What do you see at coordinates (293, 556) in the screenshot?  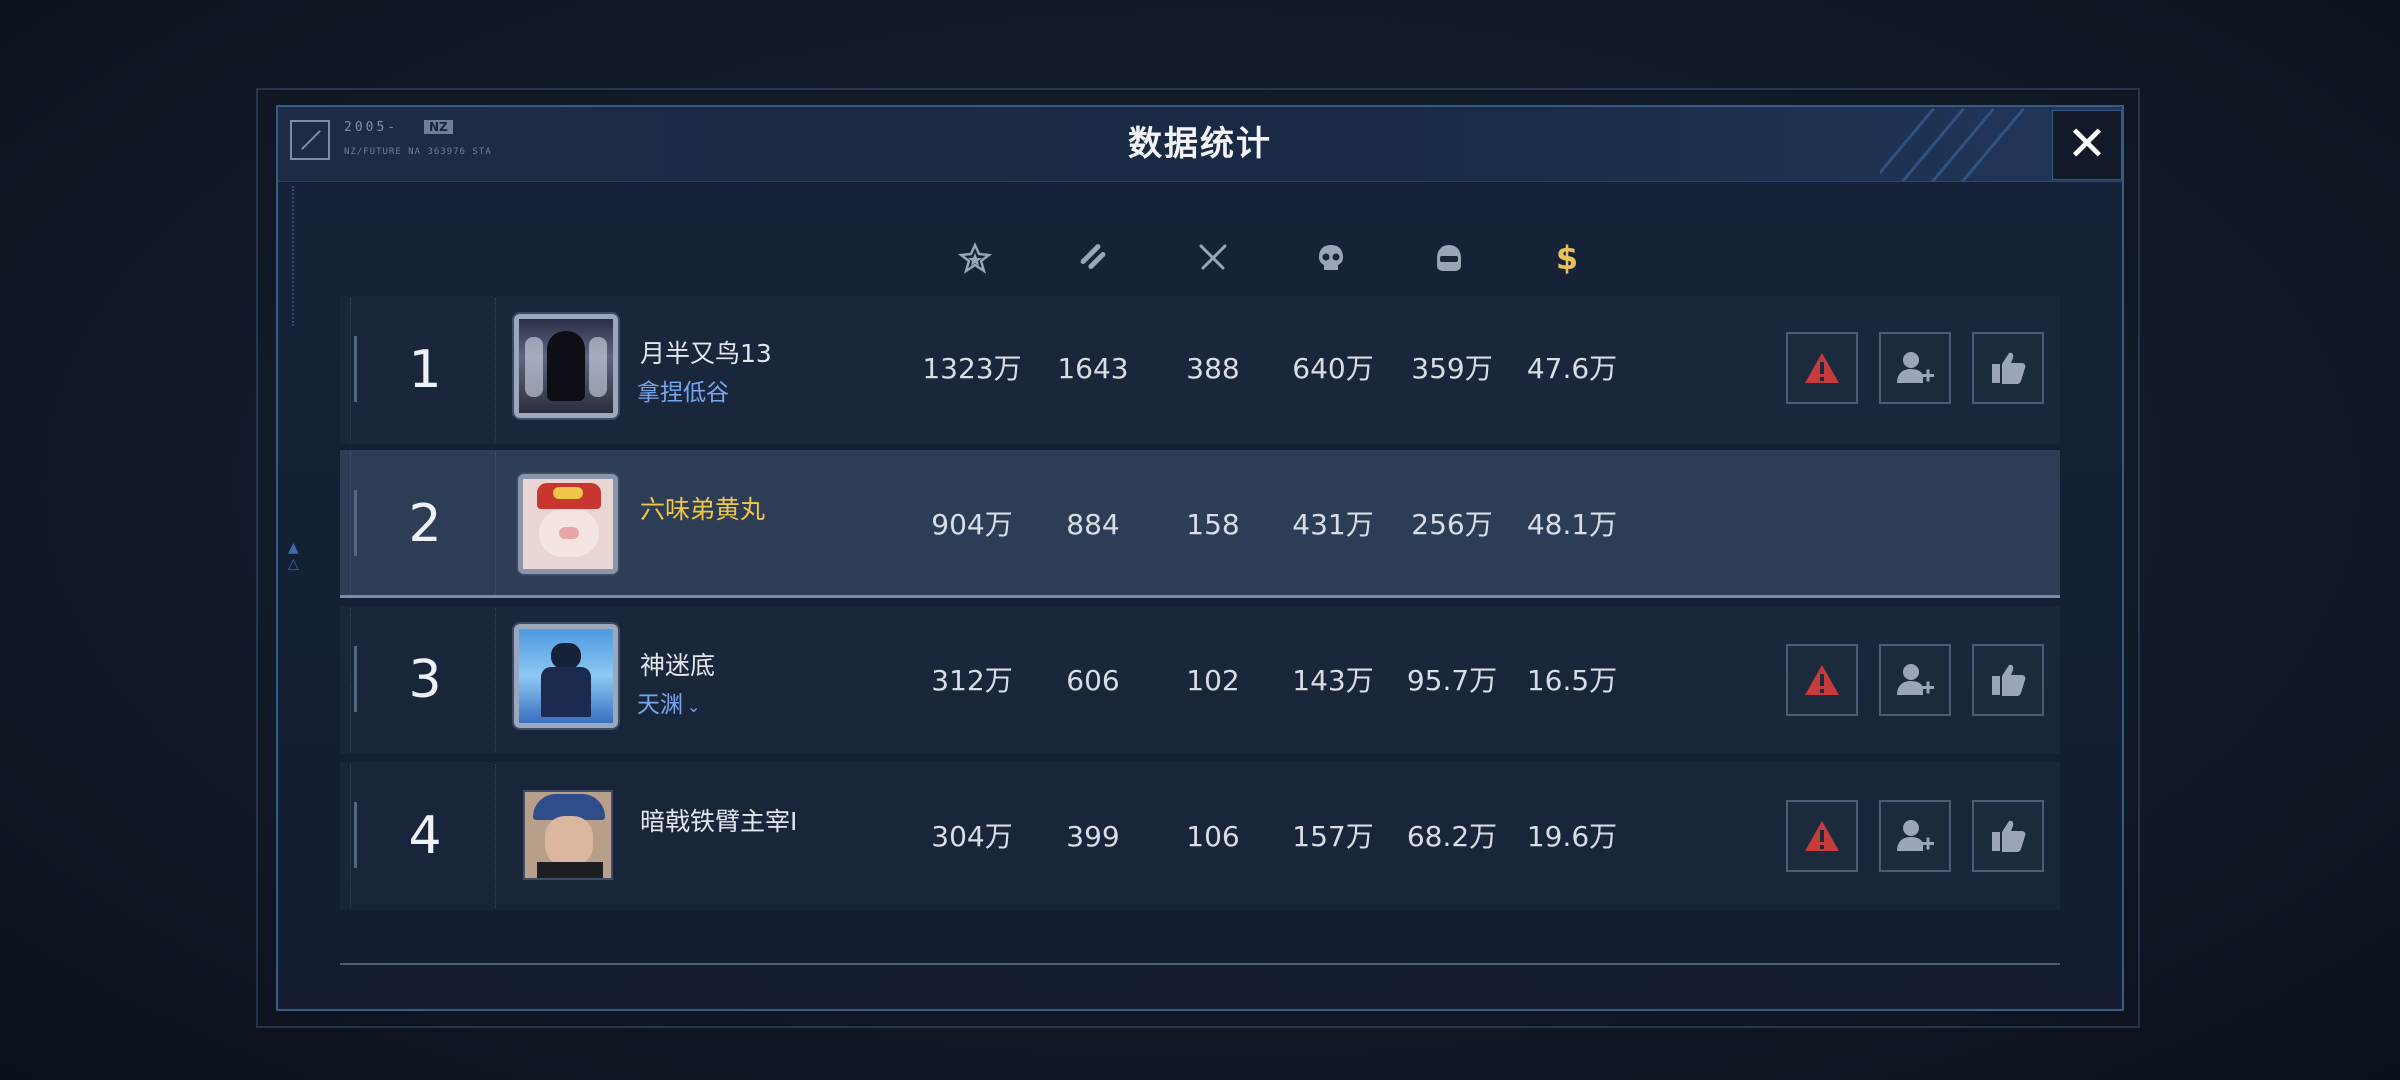 I see `scroll-indicator-icon: ▲ △` at bounding box center [293, 556].